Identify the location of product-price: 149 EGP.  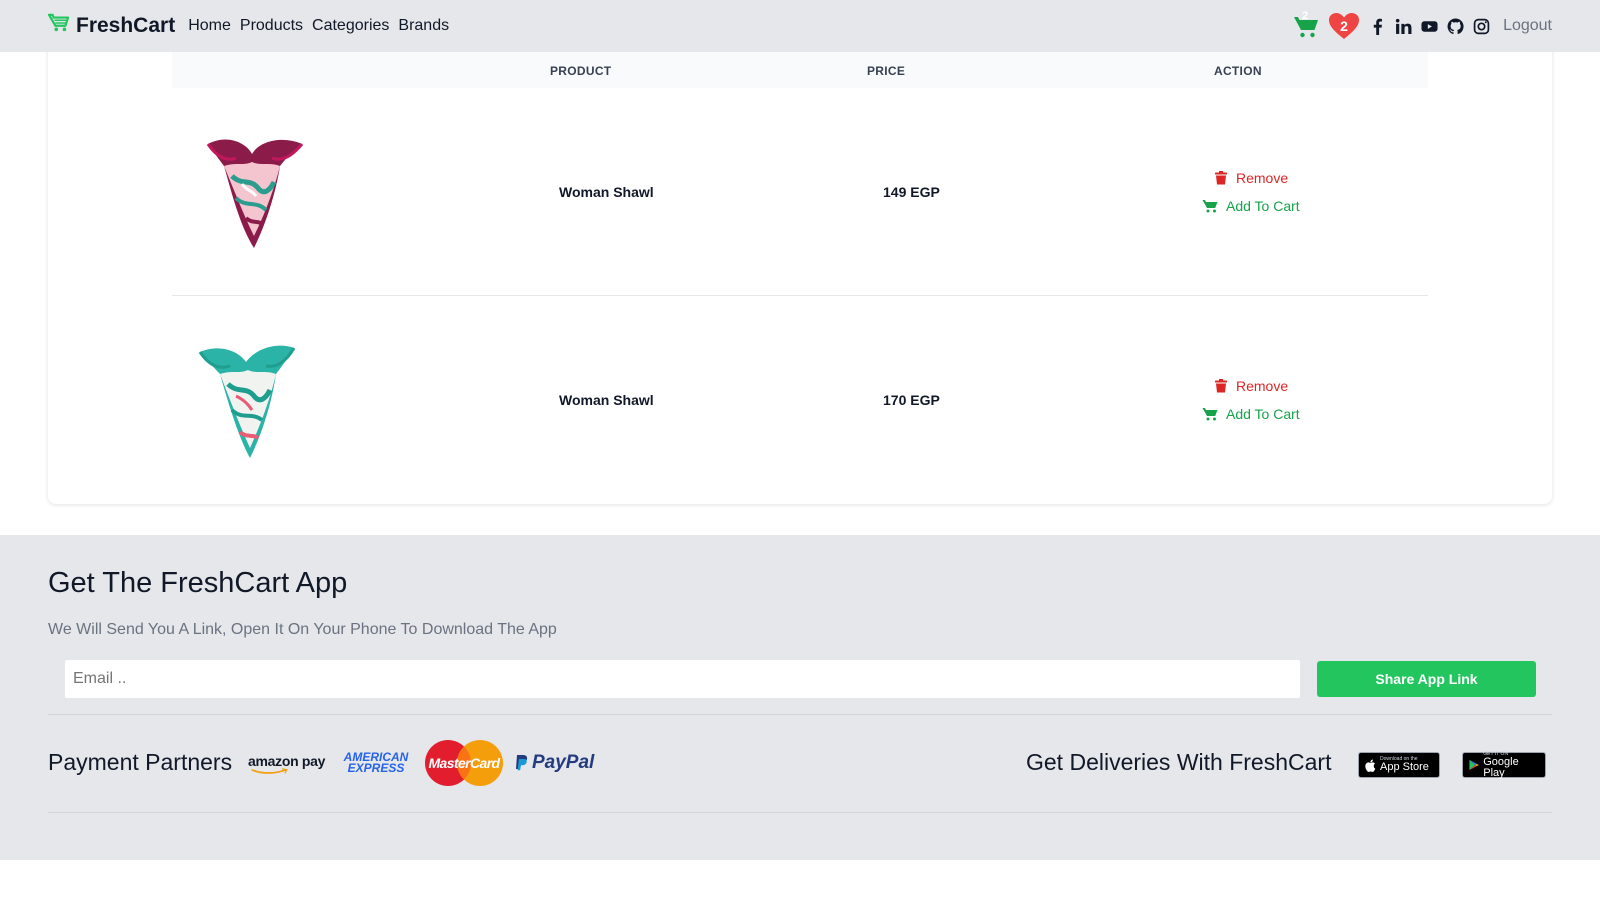
(911, 192).